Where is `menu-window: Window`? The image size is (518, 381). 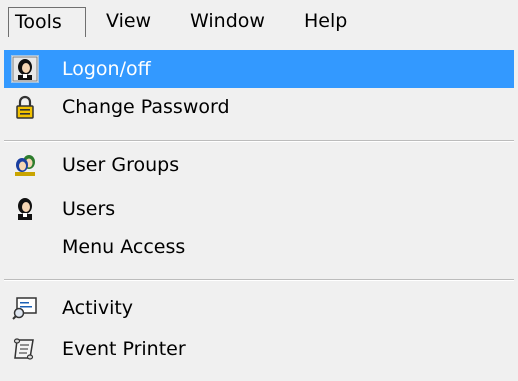
menu-window: Window is located at coordinates (227, 22).